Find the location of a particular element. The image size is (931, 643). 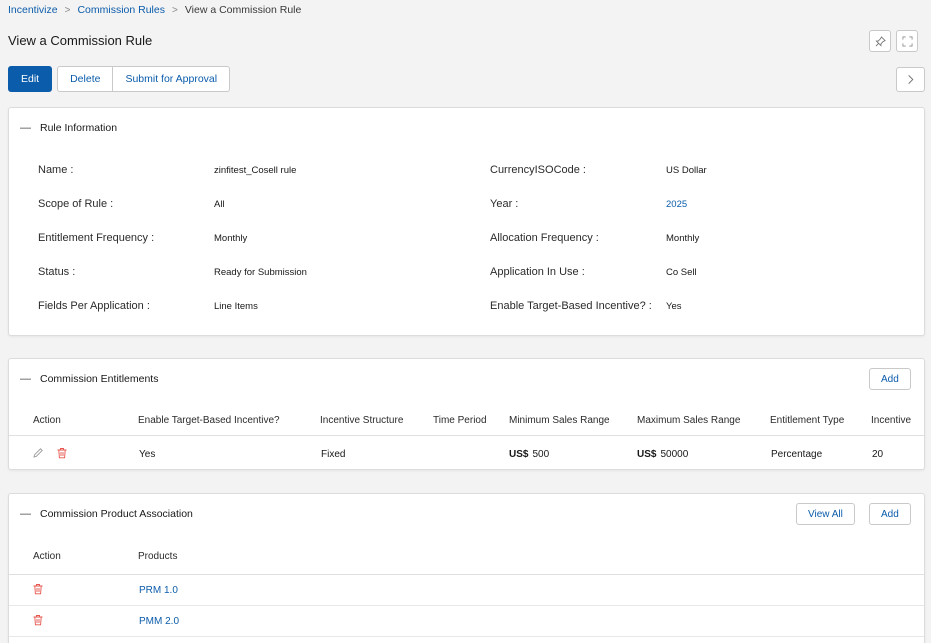

breadcrumb-link-incentivize: Incentivize is located at coordinates (33, 10).